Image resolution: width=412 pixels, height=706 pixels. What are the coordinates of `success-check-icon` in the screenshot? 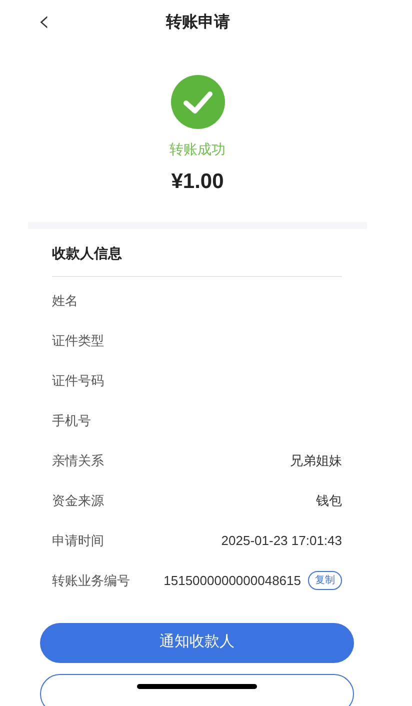 It's located at (197, 102).